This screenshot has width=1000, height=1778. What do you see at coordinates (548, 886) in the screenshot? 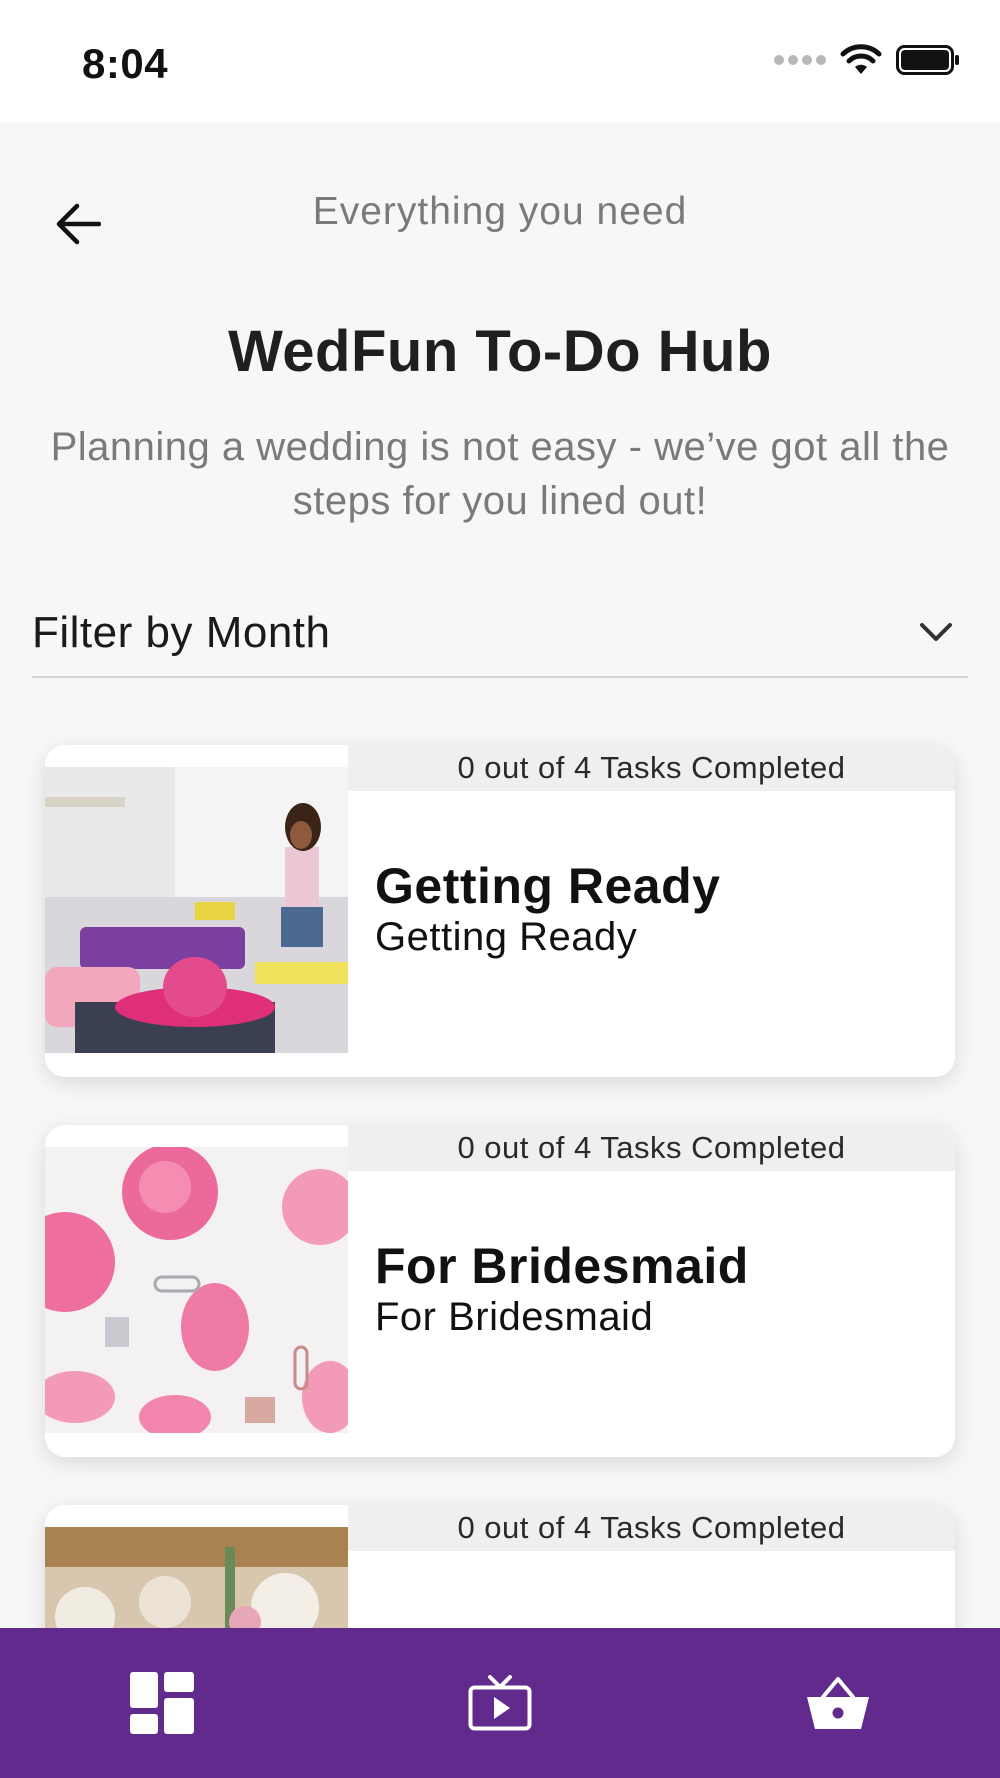
I see `card-title: Getting Ready` at bounding box center [548, 886].